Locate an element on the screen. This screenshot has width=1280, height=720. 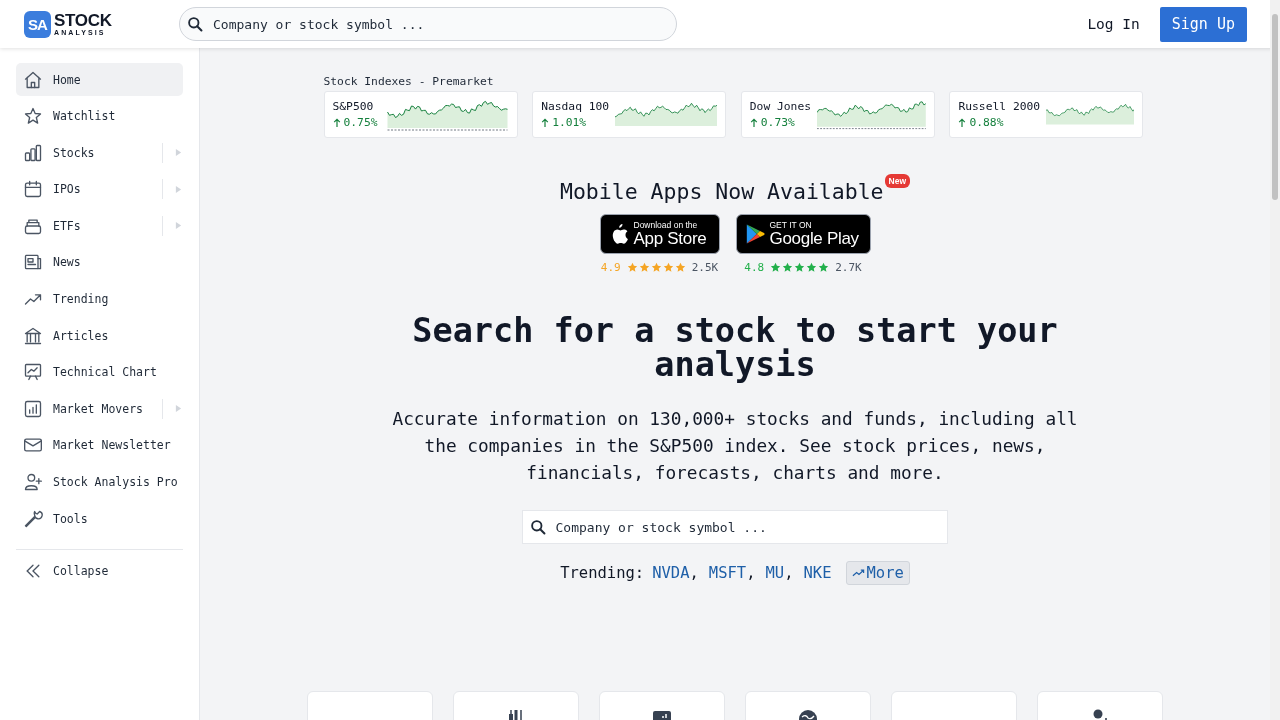
ticker-link: MSFT is located at coordinates (727, 573).